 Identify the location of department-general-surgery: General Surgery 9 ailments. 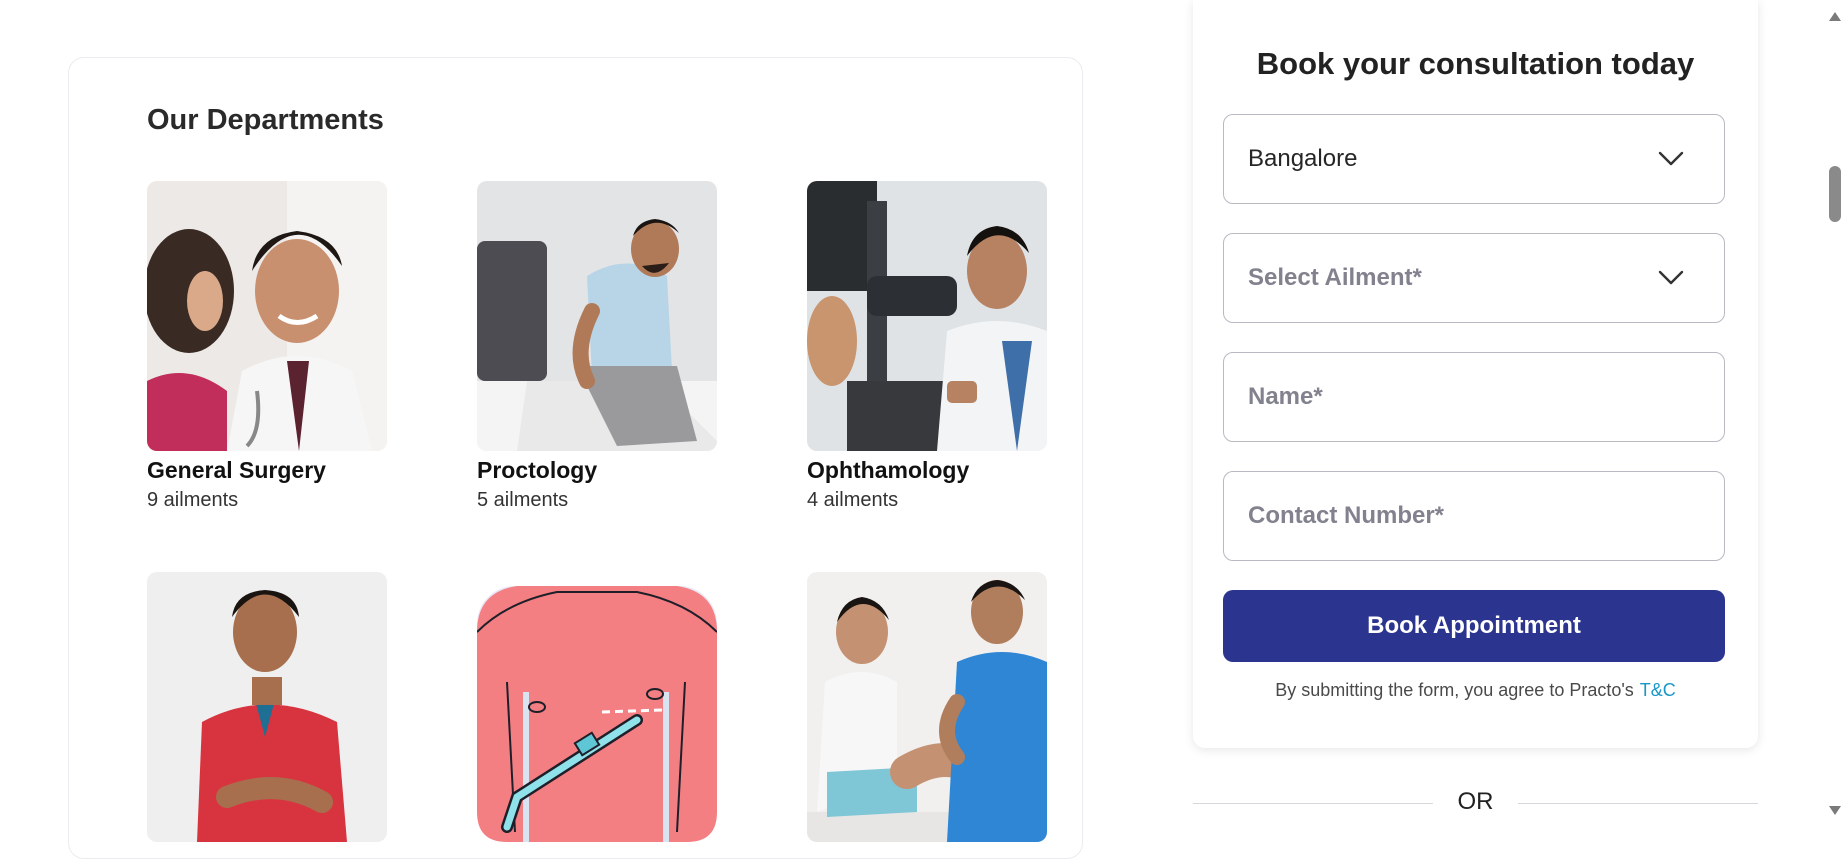
(267, 347).